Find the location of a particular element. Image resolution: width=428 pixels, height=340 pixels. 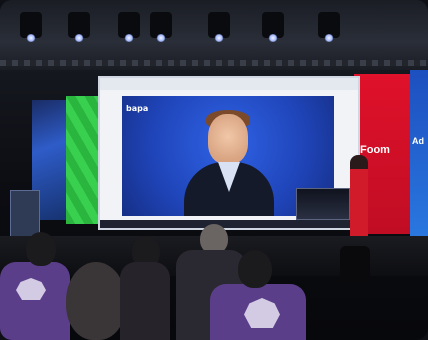

screen-taskbar is located at coordinates (229, 224).